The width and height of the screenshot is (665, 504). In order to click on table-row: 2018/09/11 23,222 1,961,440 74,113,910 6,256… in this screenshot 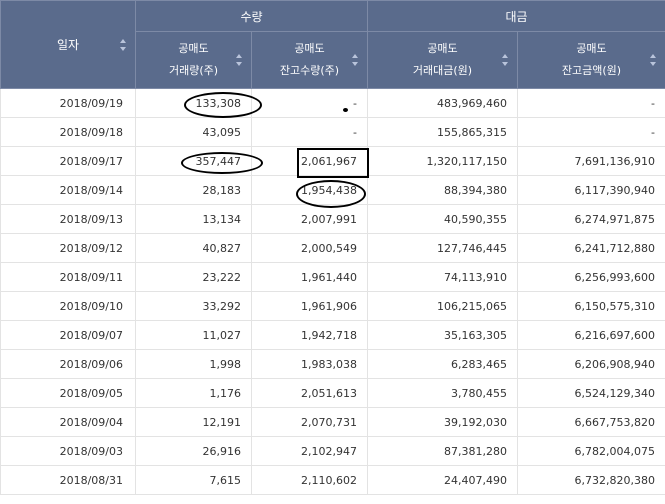, I will do `click(332, 277)`.